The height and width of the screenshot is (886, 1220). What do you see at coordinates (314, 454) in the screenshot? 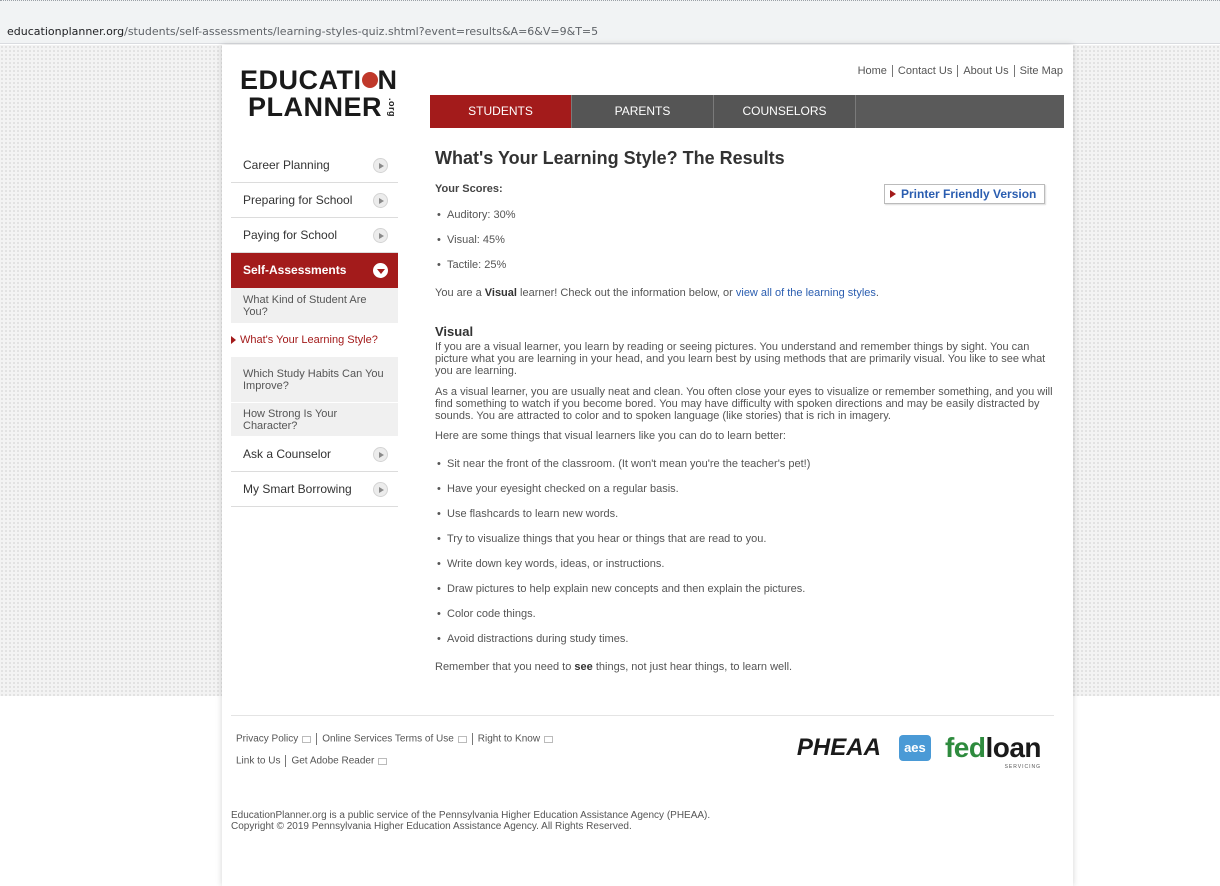
I see `sidebar-item-ask-a-counselor: Ask a Counselor` at bounding box center [314, 454].